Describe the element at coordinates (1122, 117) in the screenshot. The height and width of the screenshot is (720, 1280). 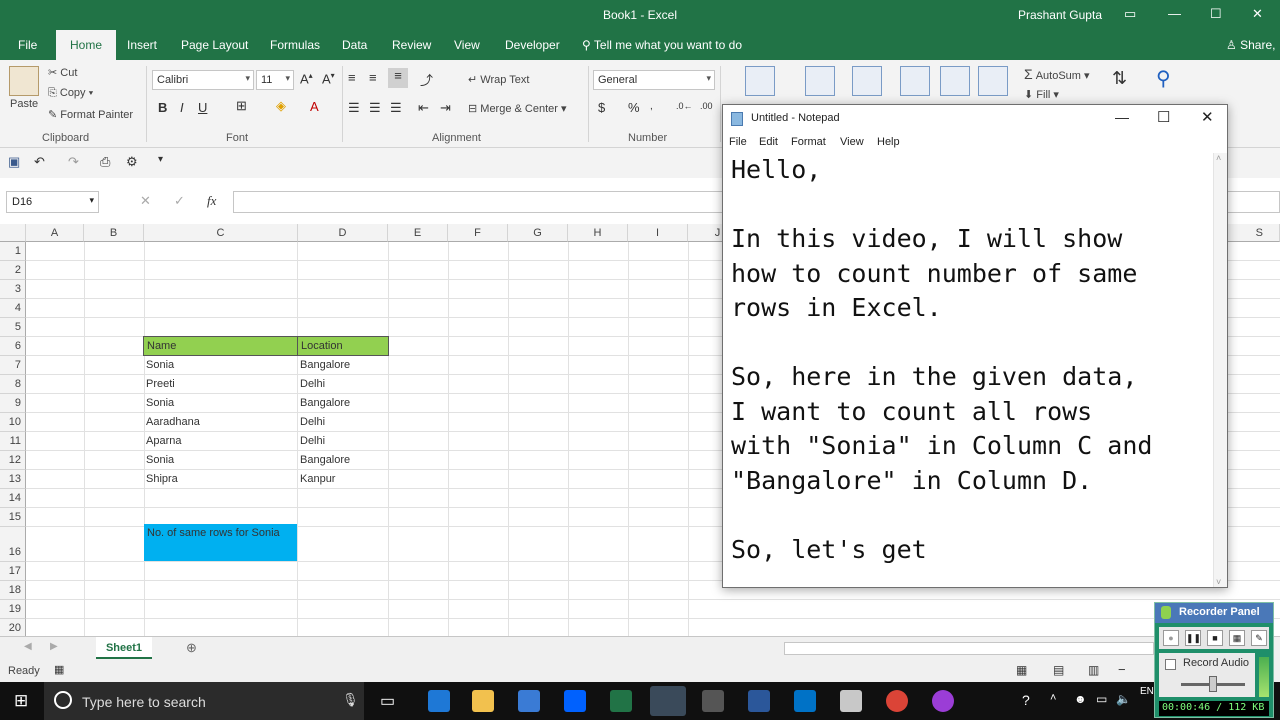
I see `notepad-minimize-icon: —` at that location.